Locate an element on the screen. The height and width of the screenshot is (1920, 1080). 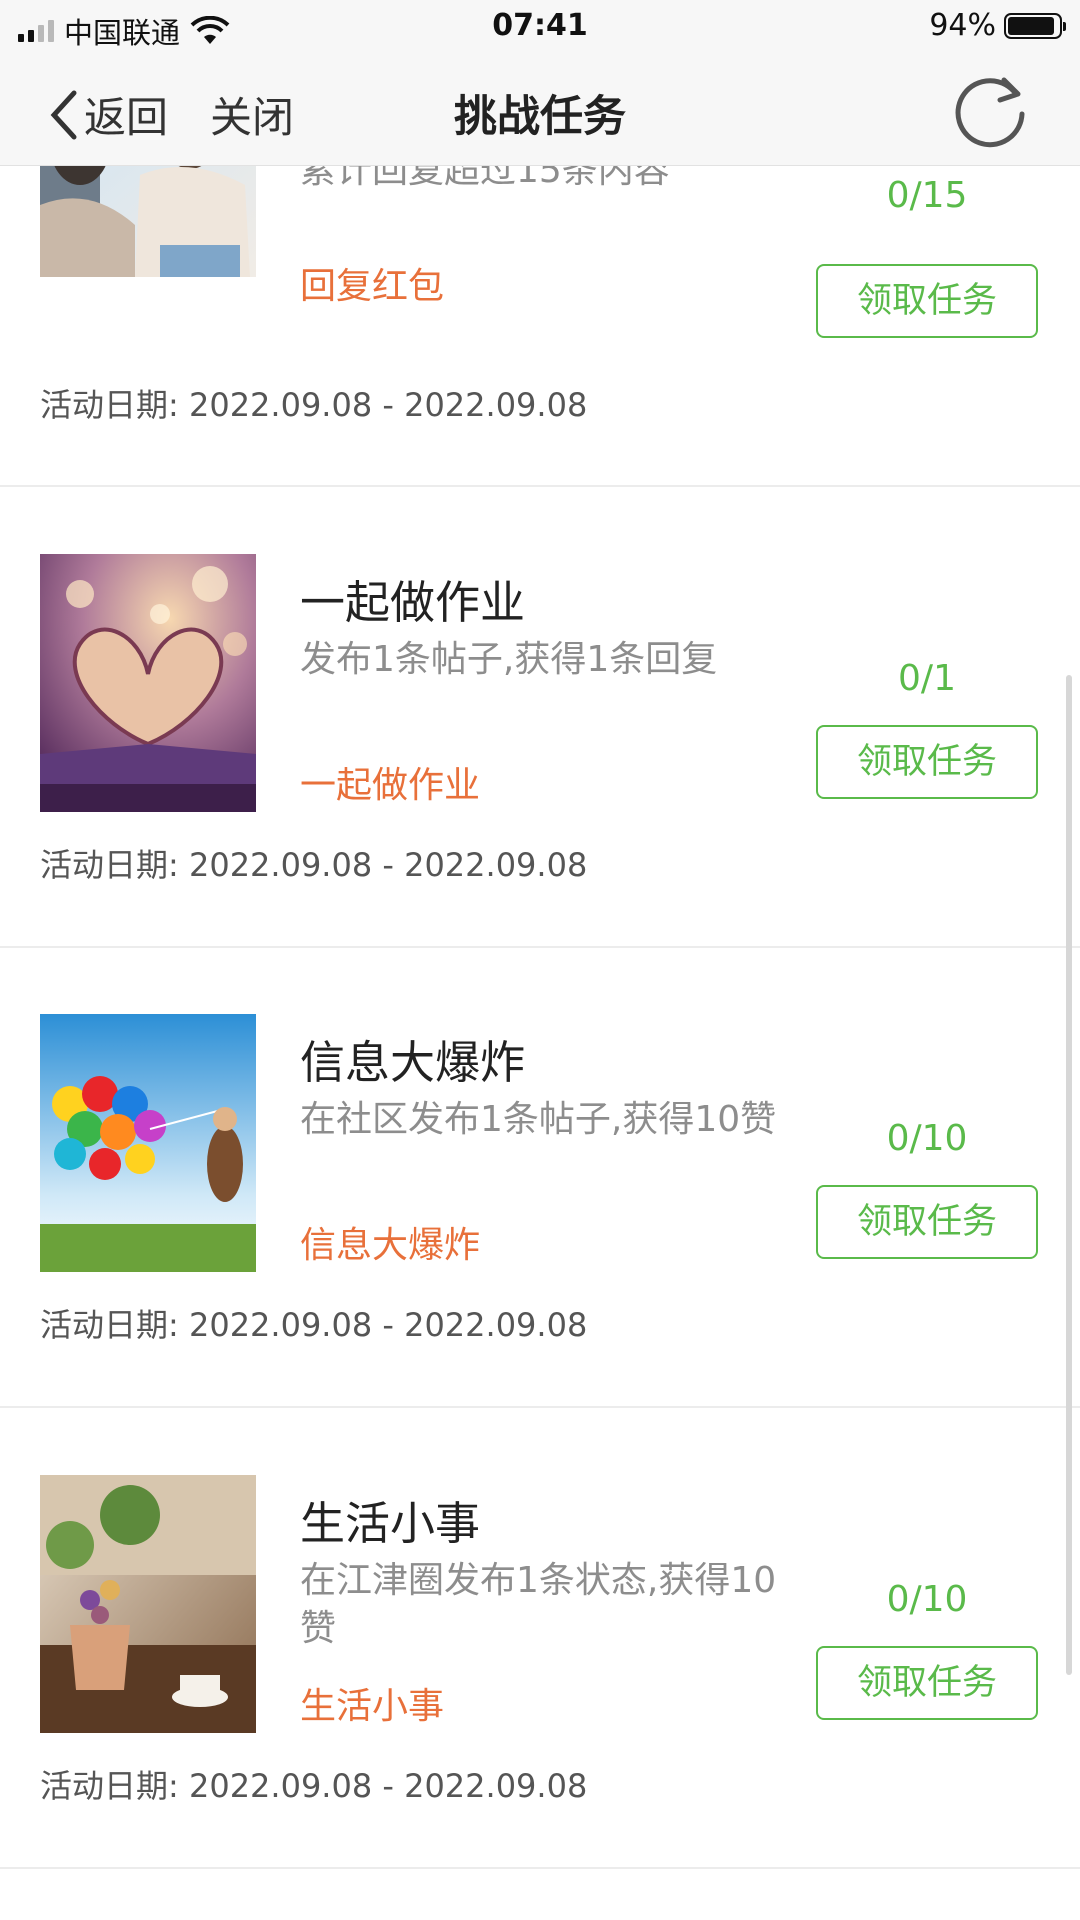
nav-bar: 返回 关闭 挑战任务 is located at coordinates (540, 111).